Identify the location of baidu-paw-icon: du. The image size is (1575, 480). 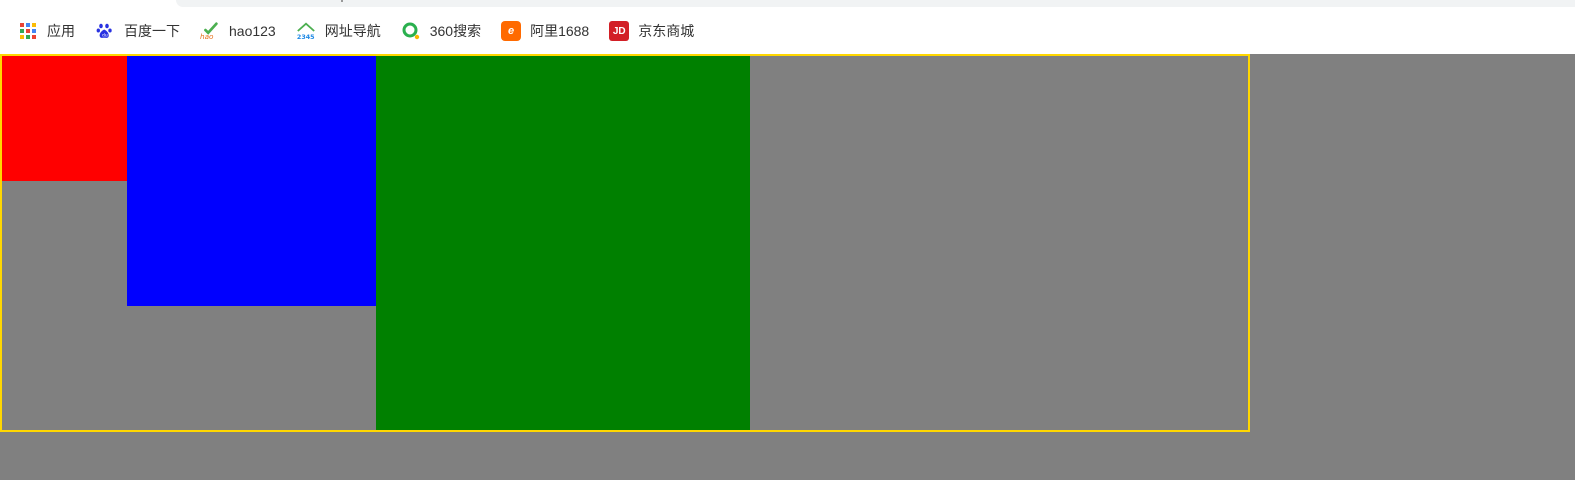
(105, 31).